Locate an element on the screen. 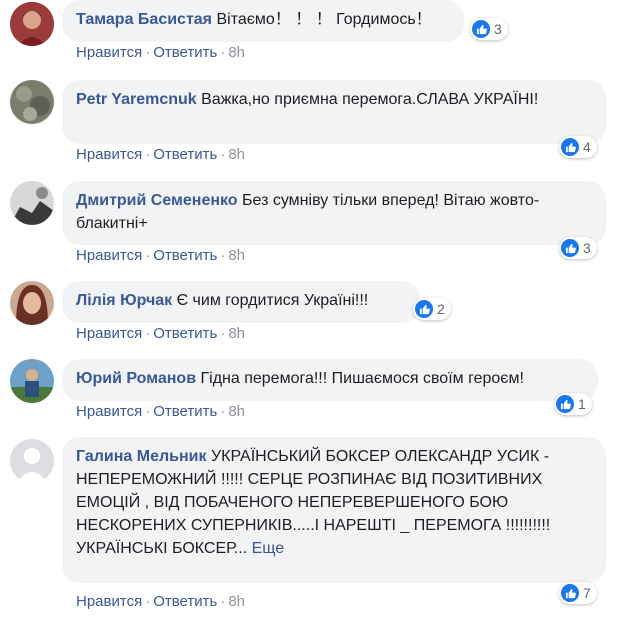 This screenshot has width=644, height=621. comment-bubble: Лілія Юрчак Є чим гордитися Україні!!! is located at coordinates (241, 302).